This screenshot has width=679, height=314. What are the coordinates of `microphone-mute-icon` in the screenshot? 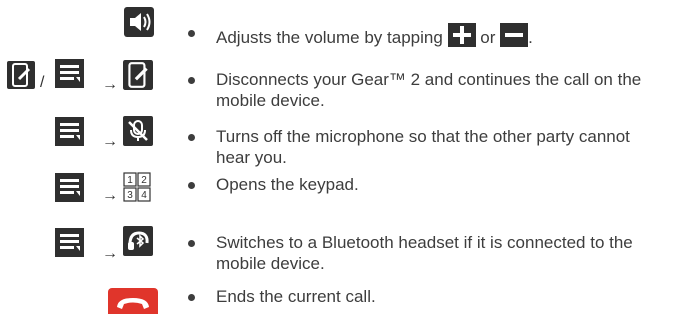 It's located at (138, 131).